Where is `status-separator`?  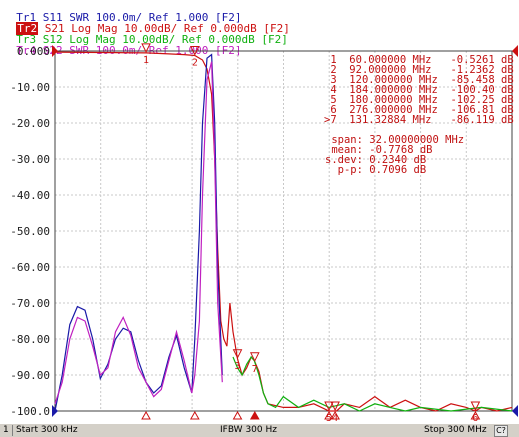 status-separator is located at coordinates (12, 430).